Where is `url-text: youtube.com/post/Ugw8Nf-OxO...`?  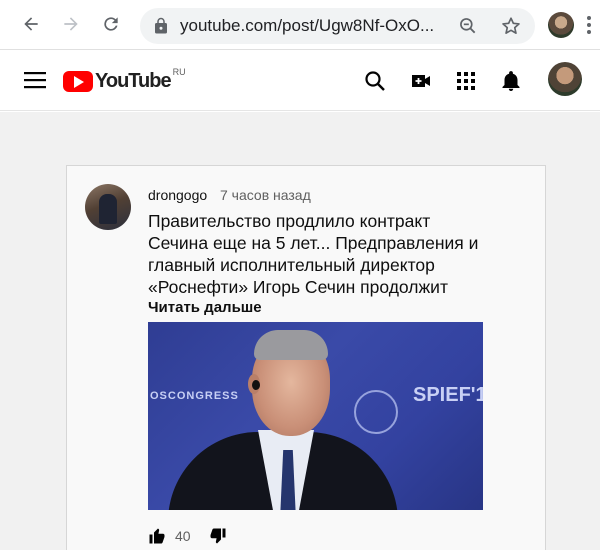
url-text: youtube.com/post/Ugw8Nf-OxO... is located at coordinates (314, 26).